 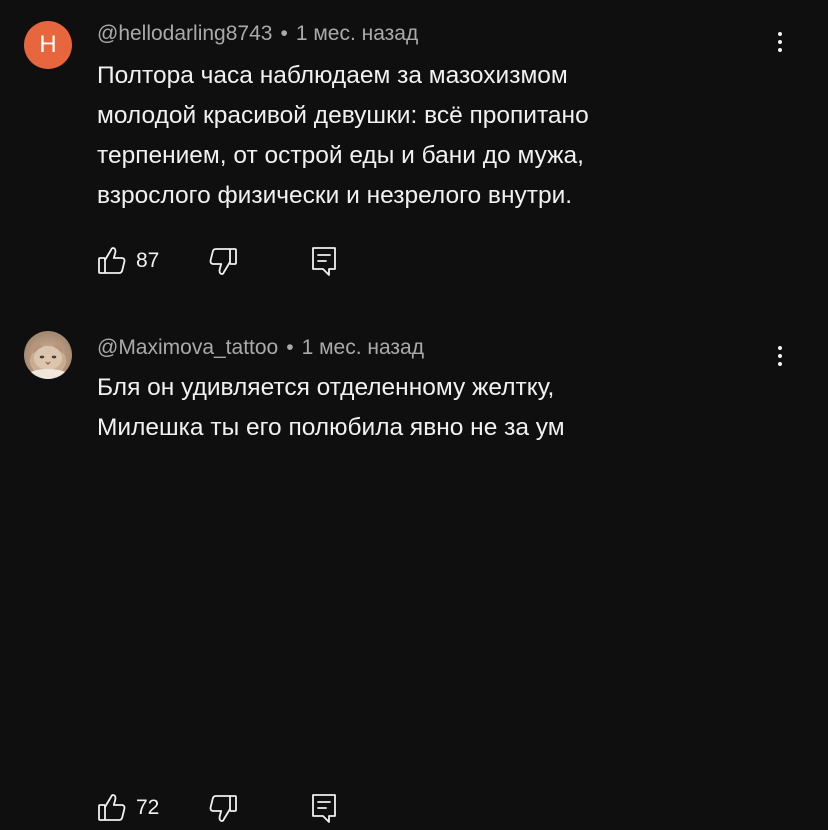 I want to click on avatar: H, so click(x=48, y=45).